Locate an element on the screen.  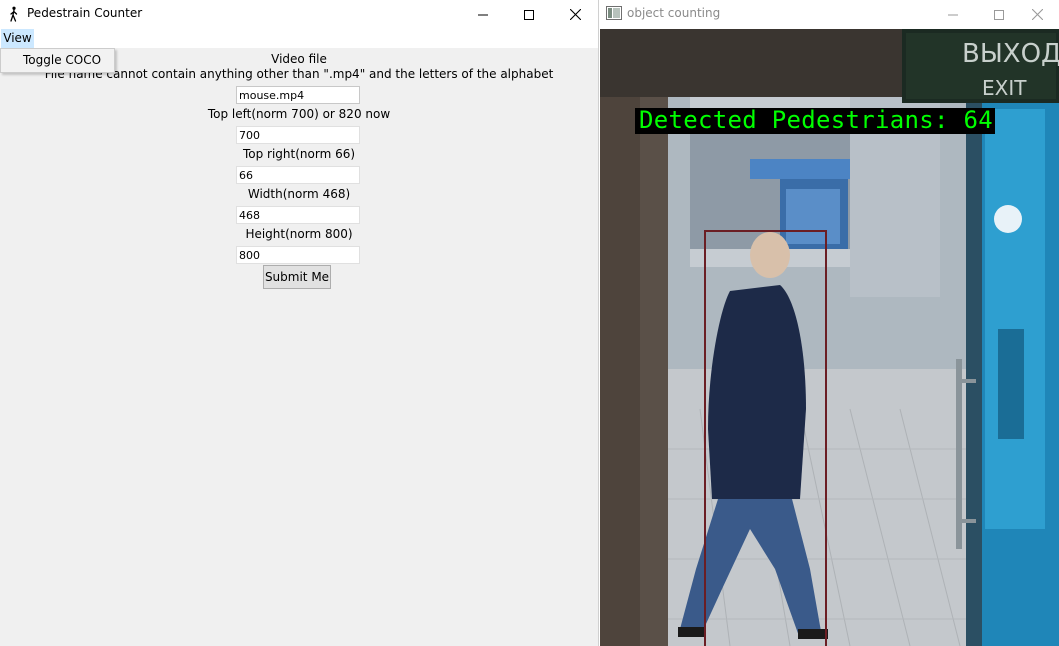
cv-minimize-button is located at coordinates (953, 14).